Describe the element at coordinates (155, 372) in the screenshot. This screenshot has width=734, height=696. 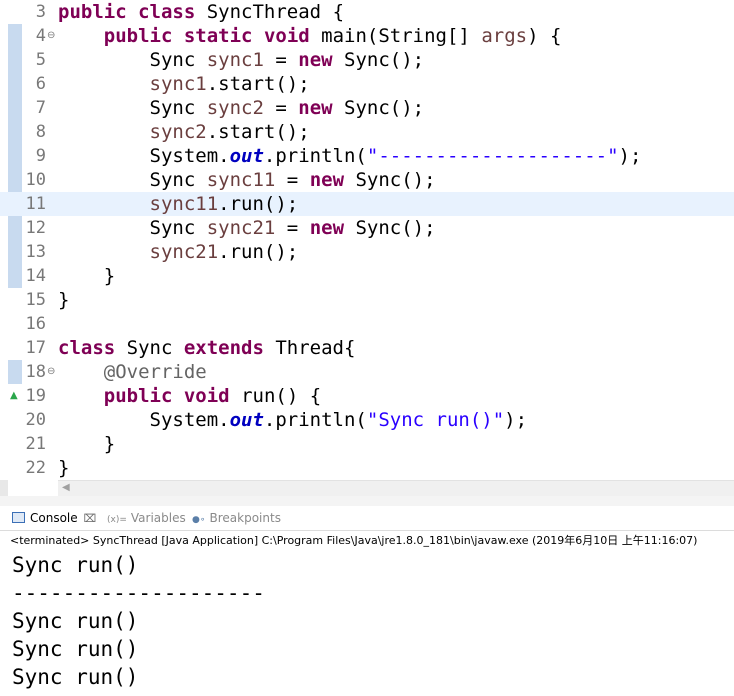
I see `code-text: @Override` at that location.